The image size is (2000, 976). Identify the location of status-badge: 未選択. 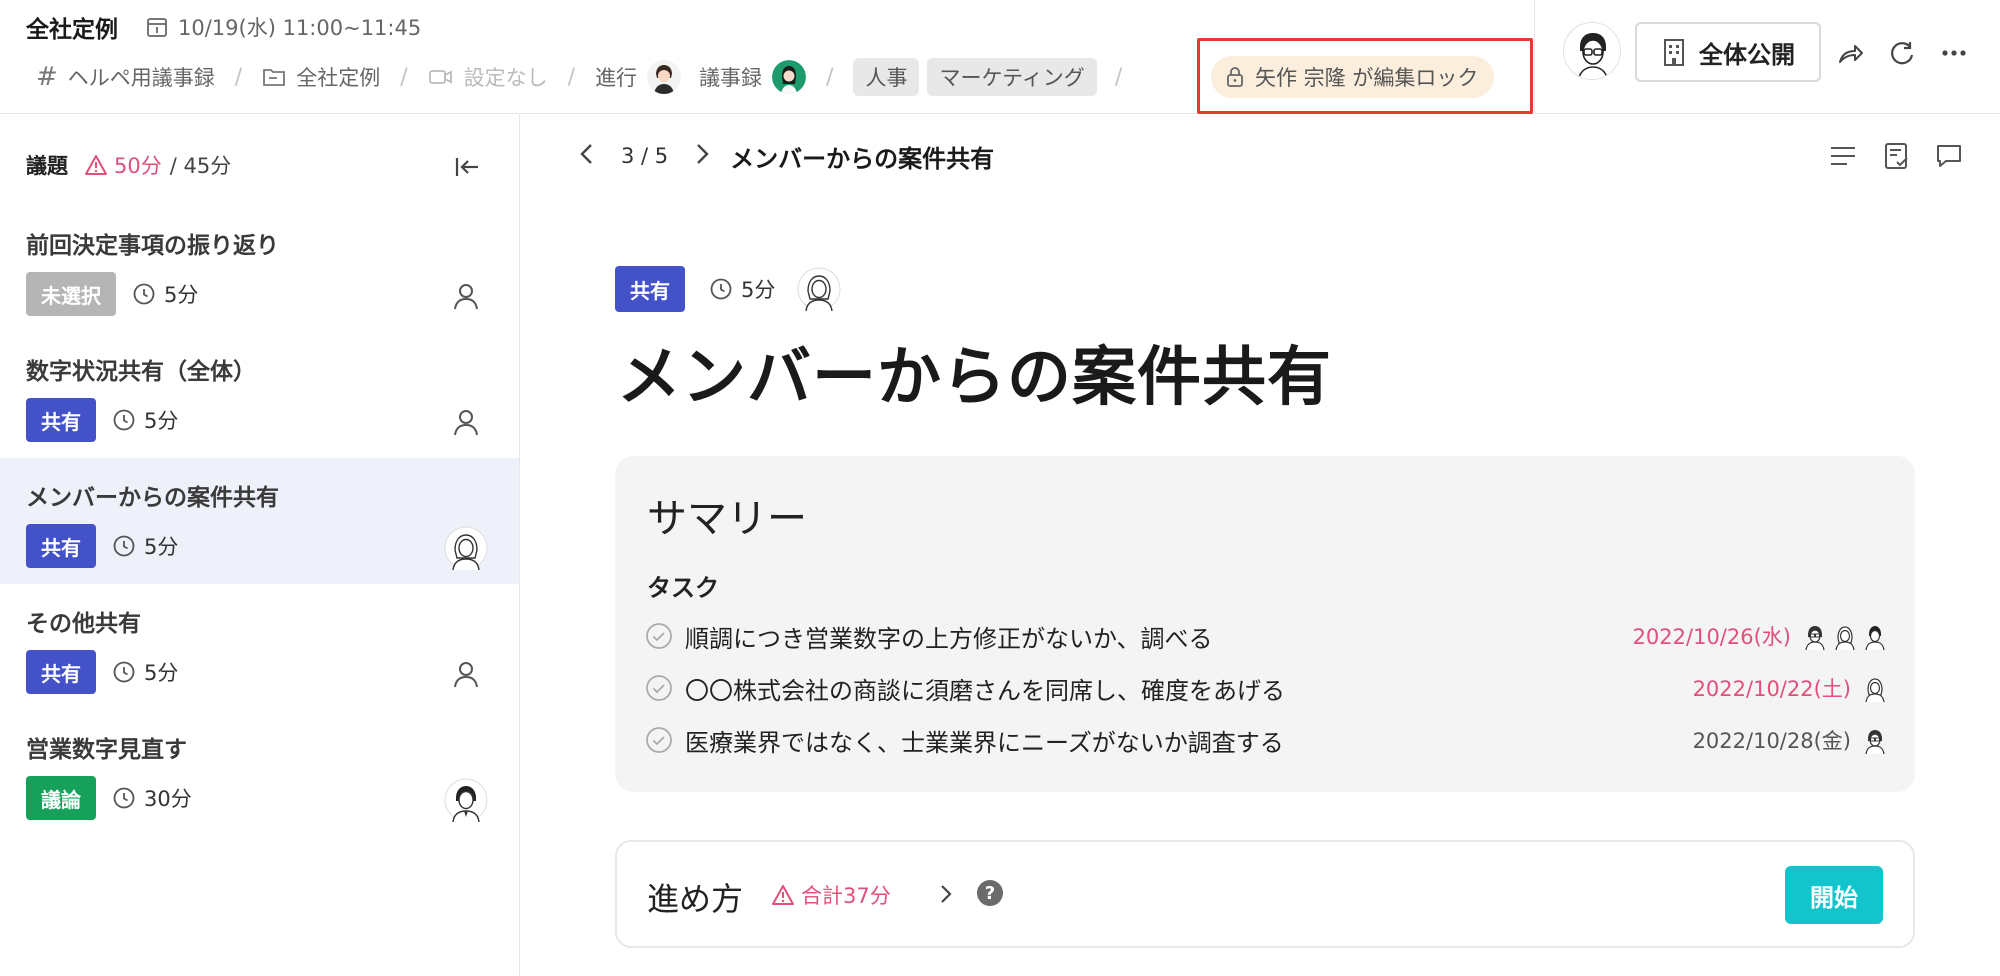
(71, 294).